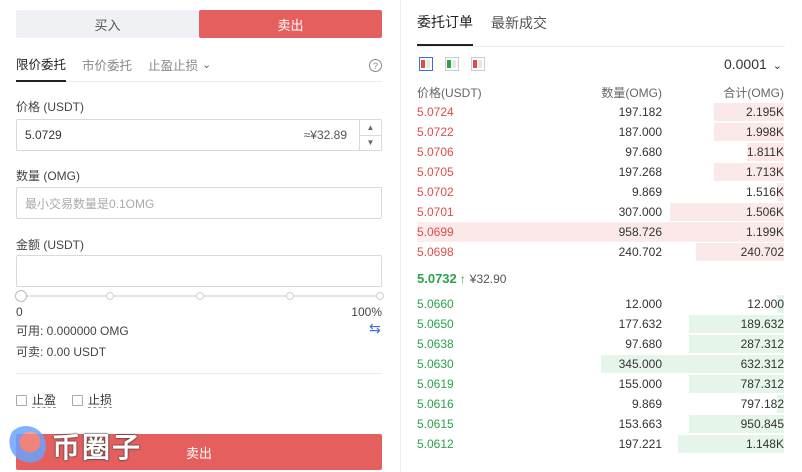 The height and width of the screenshot is (472, 802). I want to click on row-qty: 197.268, so click(640, 172).